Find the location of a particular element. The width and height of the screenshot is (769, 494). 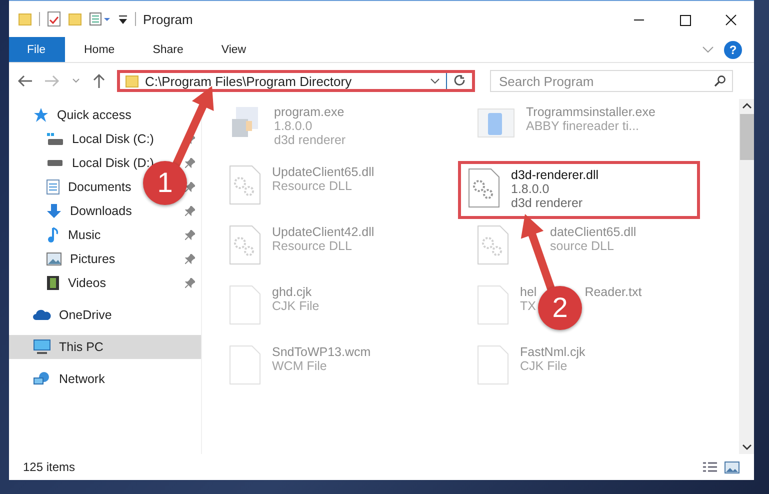

file-name: dateClient65.dll is located at coordinates (593, 232).